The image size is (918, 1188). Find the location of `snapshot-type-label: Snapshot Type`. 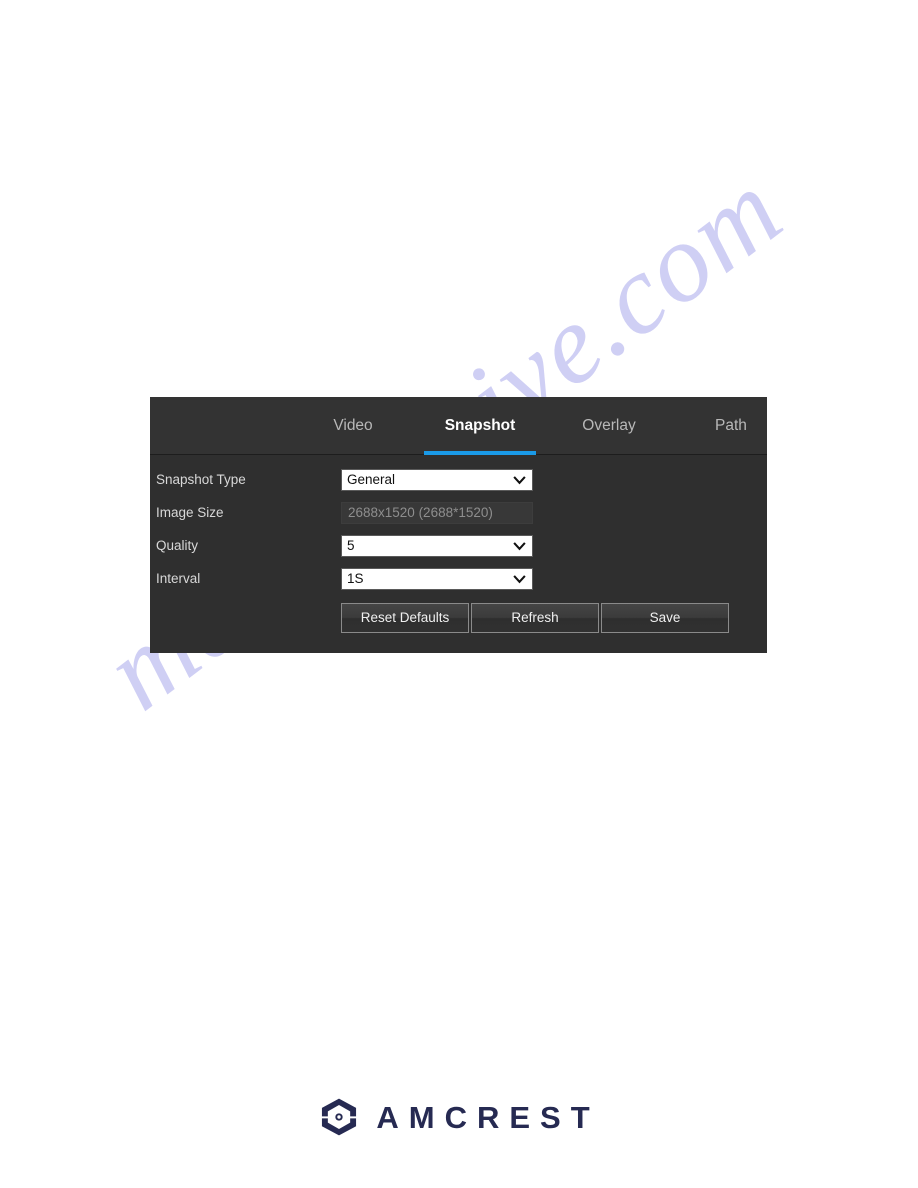

snapshot-type-label: Snapshot Type is located at coordinates (201, 479).